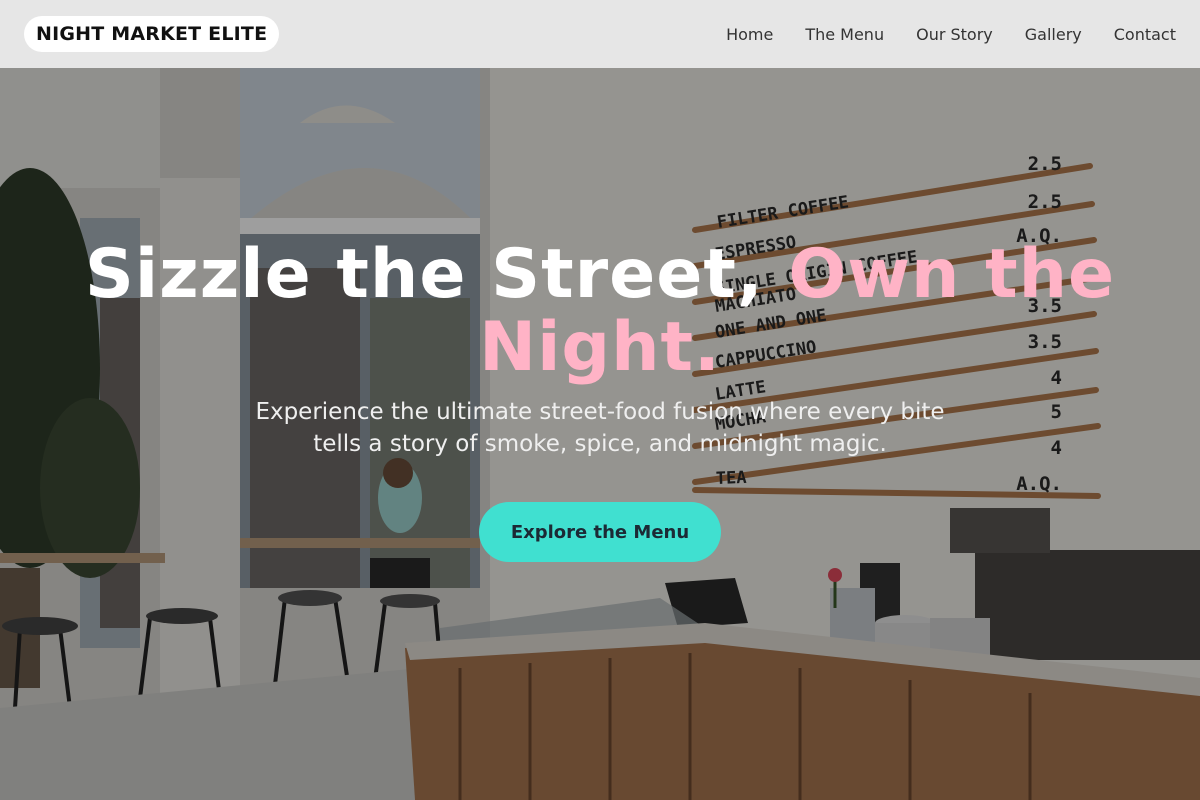  I want to click on nav-link-contact: Contact, so click(1145, 34).